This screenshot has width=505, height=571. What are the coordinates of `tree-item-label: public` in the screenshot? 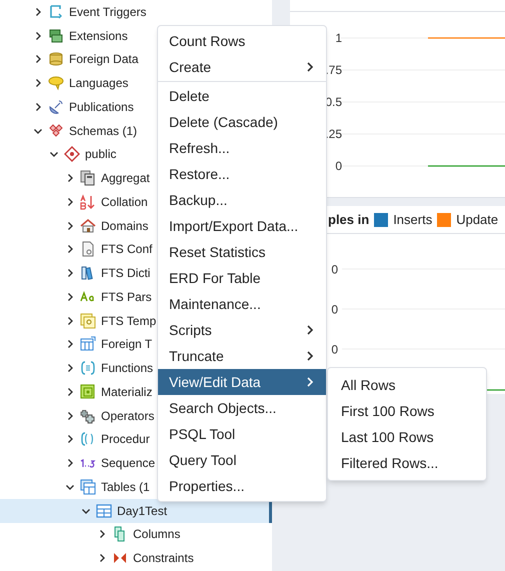 It's located at (100, 154).